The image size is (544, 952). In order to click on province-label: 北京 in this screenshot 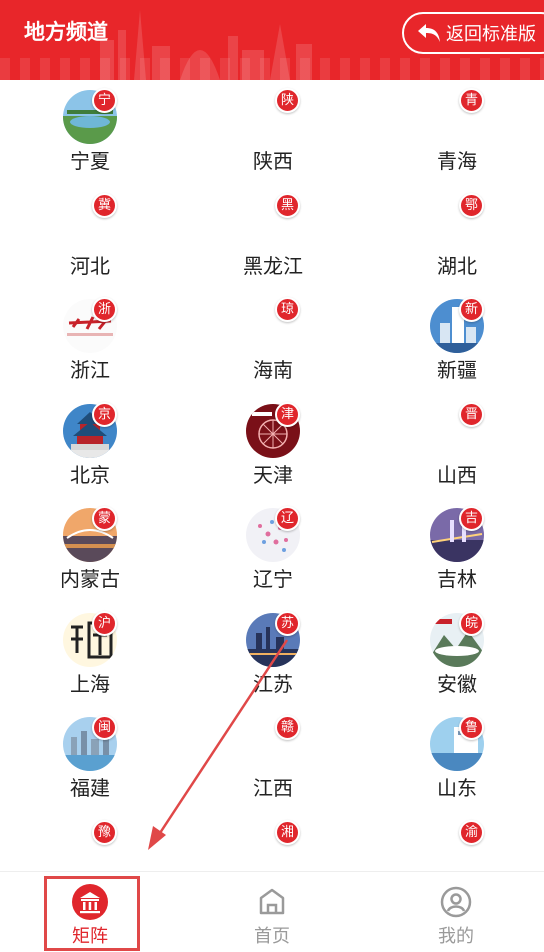, I will do `click(90, 474)`.